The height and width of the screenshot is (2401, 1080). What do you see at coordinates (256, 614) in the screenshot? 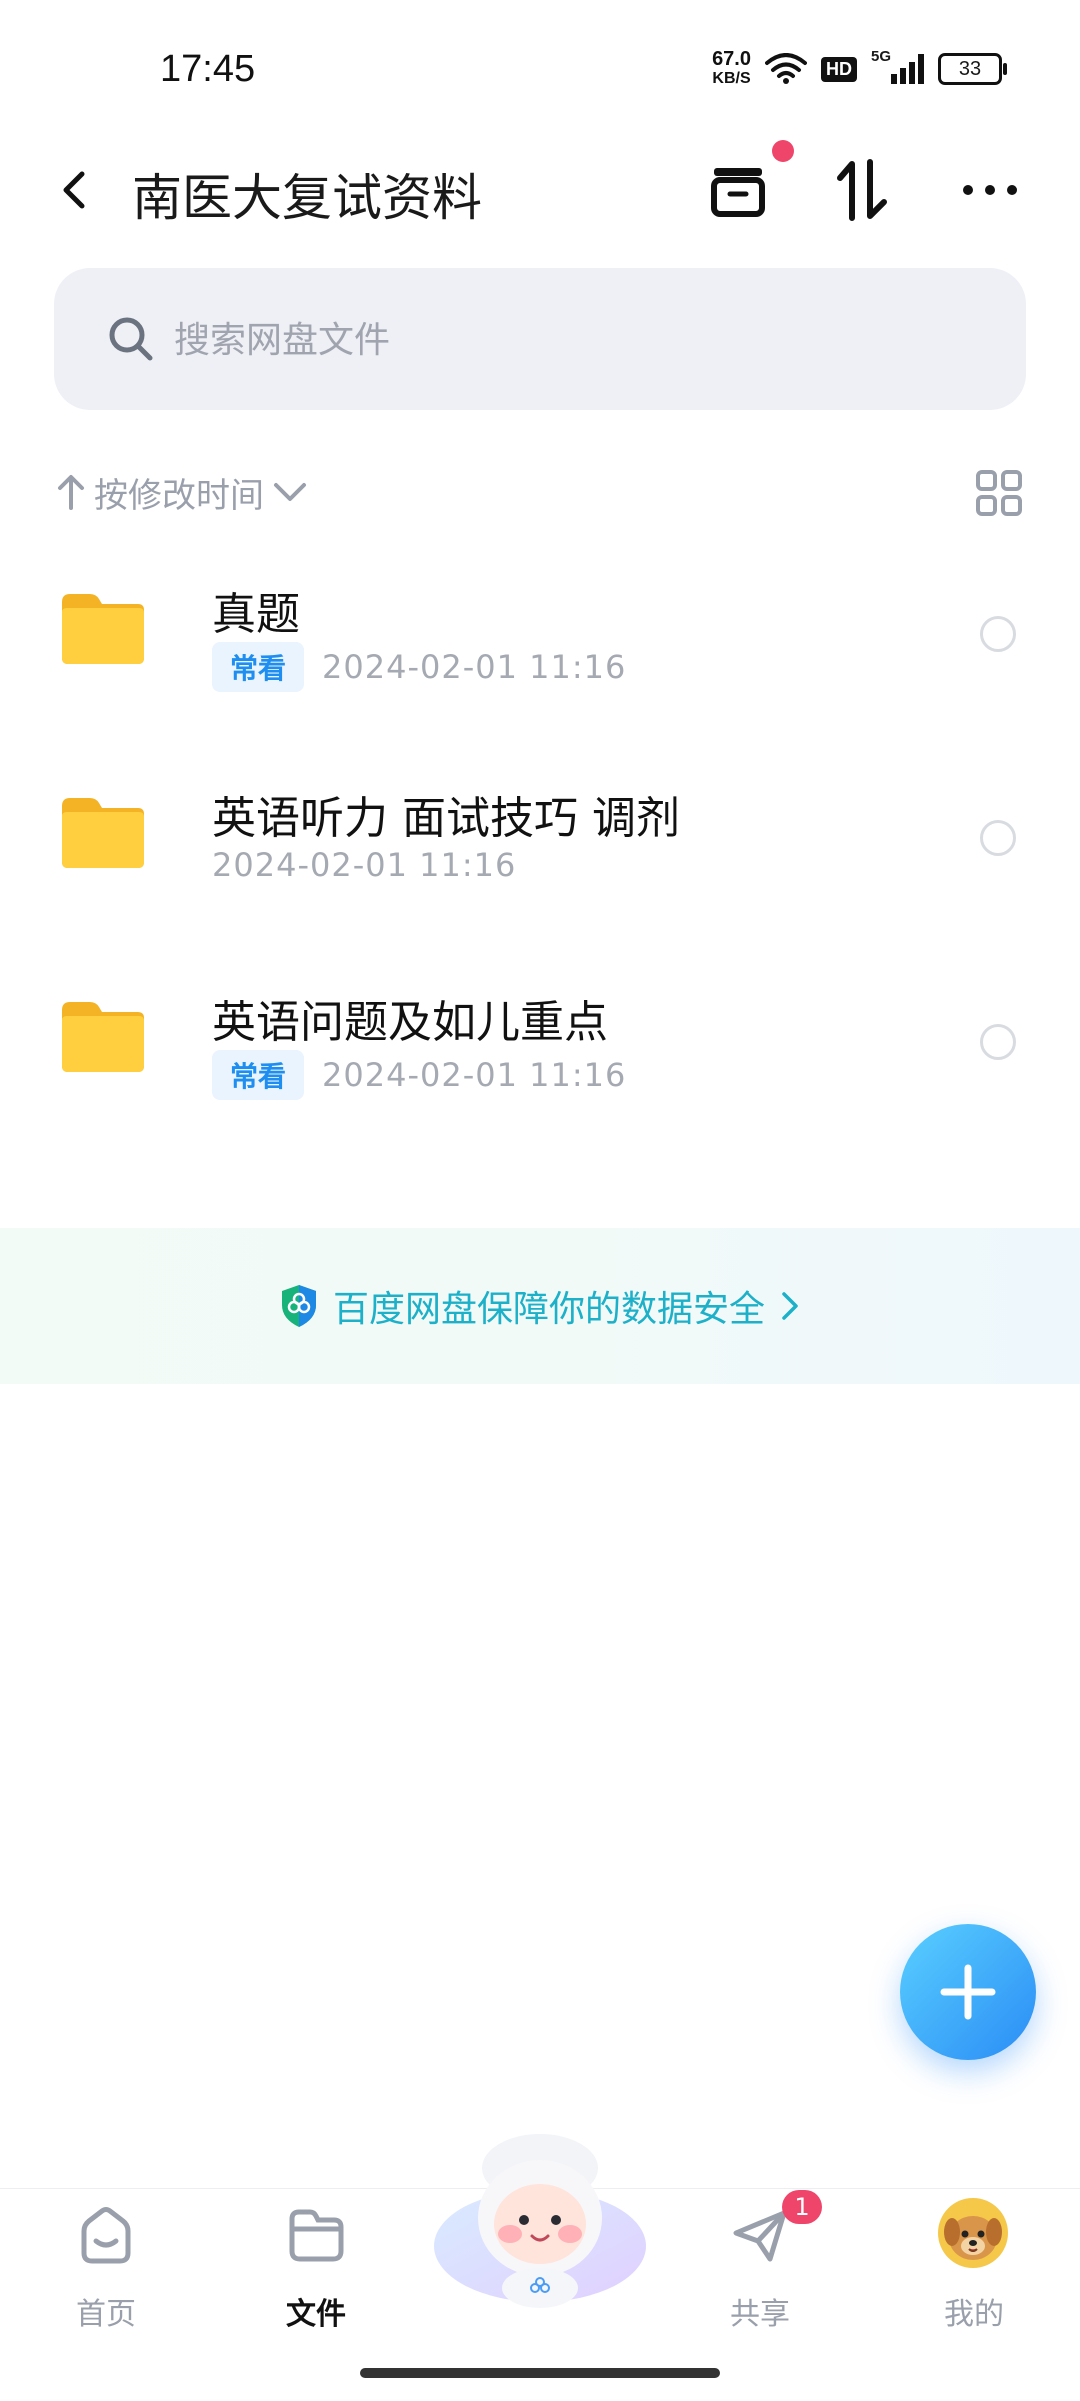
I see `file-name: 真题` at bounding box center [256, 614].